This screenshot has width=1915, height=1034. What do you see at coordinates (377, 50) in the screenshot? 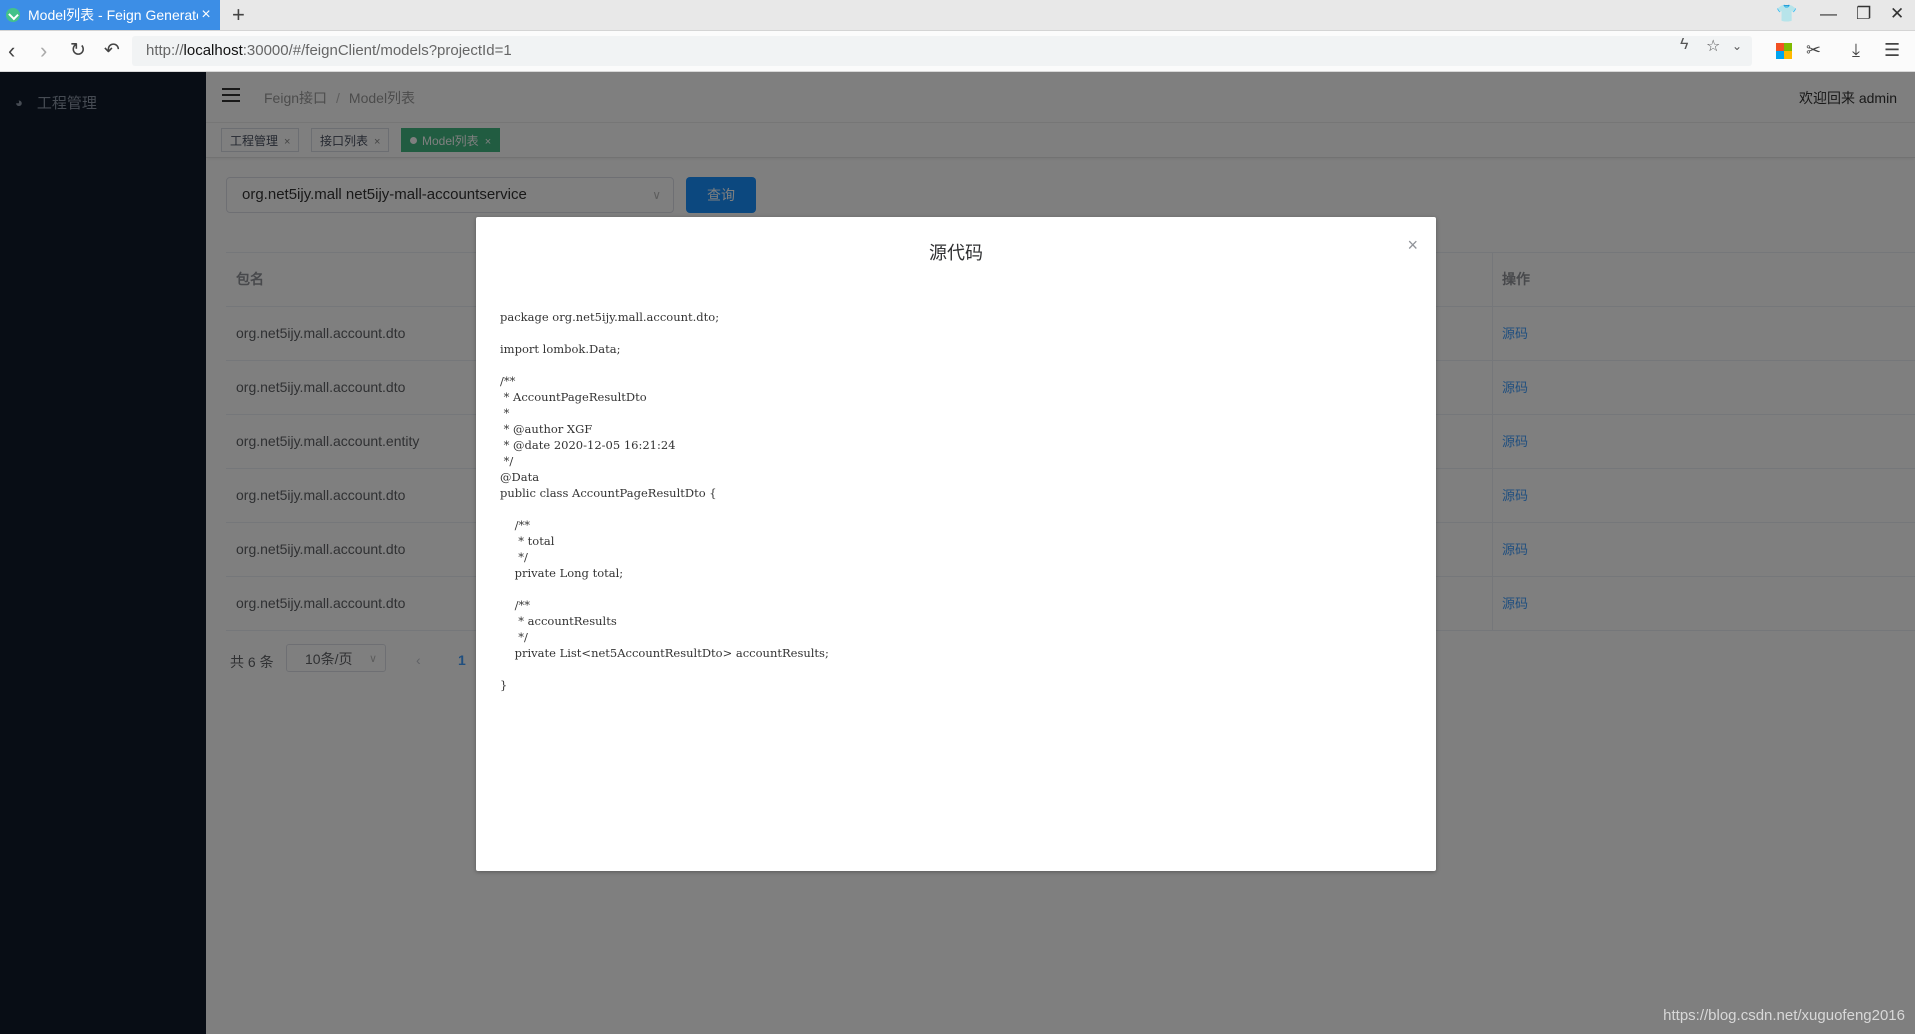
I see `url-rest: :30000/#/feignClient/models?projectId=1` at bounding box center [377, 50].